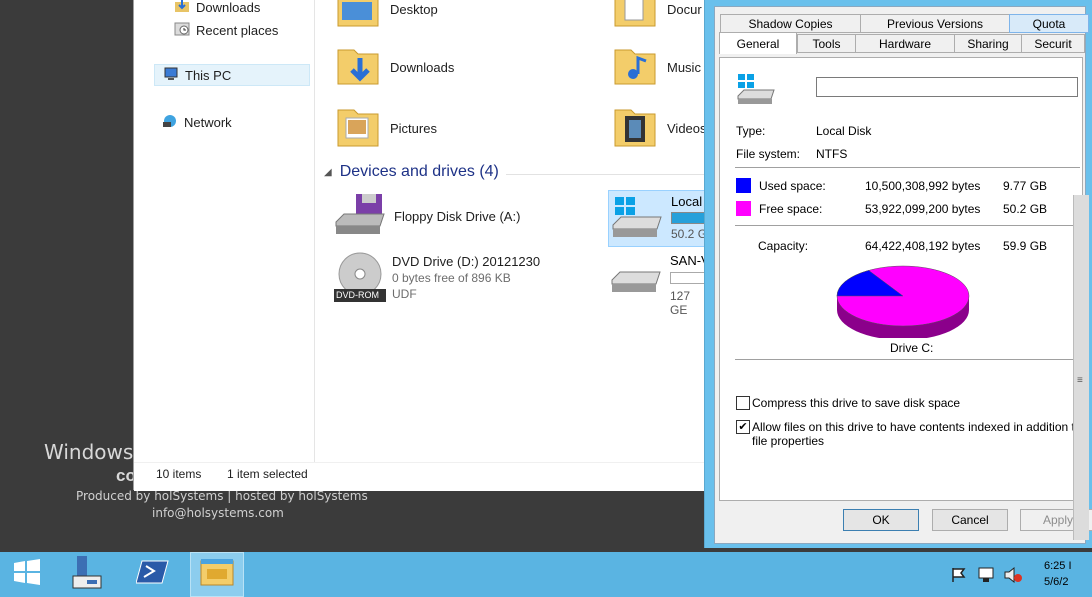 This screenshot has height=597, width=1092. What do you see at coordinates (404, 294) in the screenshot?
I see `drive-filesystem: UDF` at bounding box center [404, 294].